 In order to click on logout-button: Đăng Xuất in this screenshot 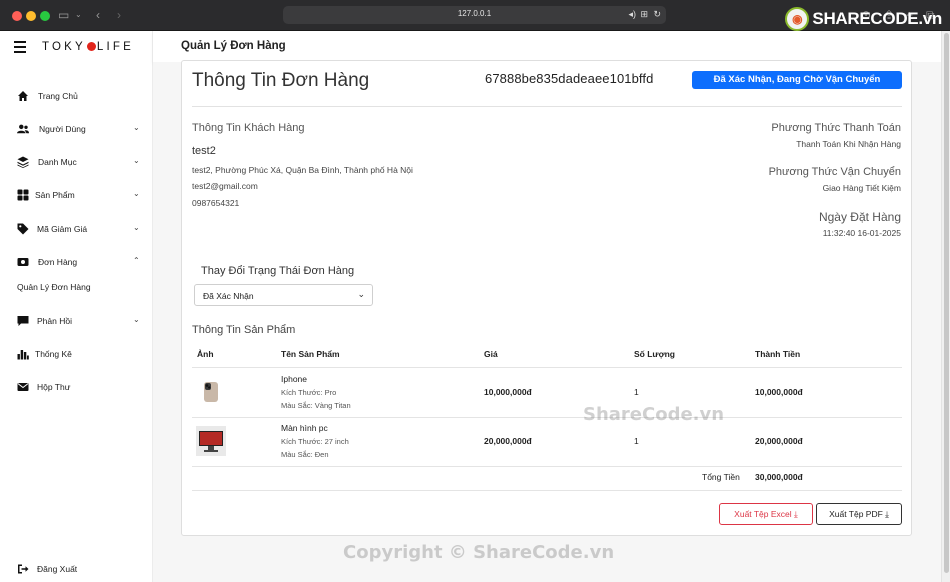, I will do `click(76, 570)`.